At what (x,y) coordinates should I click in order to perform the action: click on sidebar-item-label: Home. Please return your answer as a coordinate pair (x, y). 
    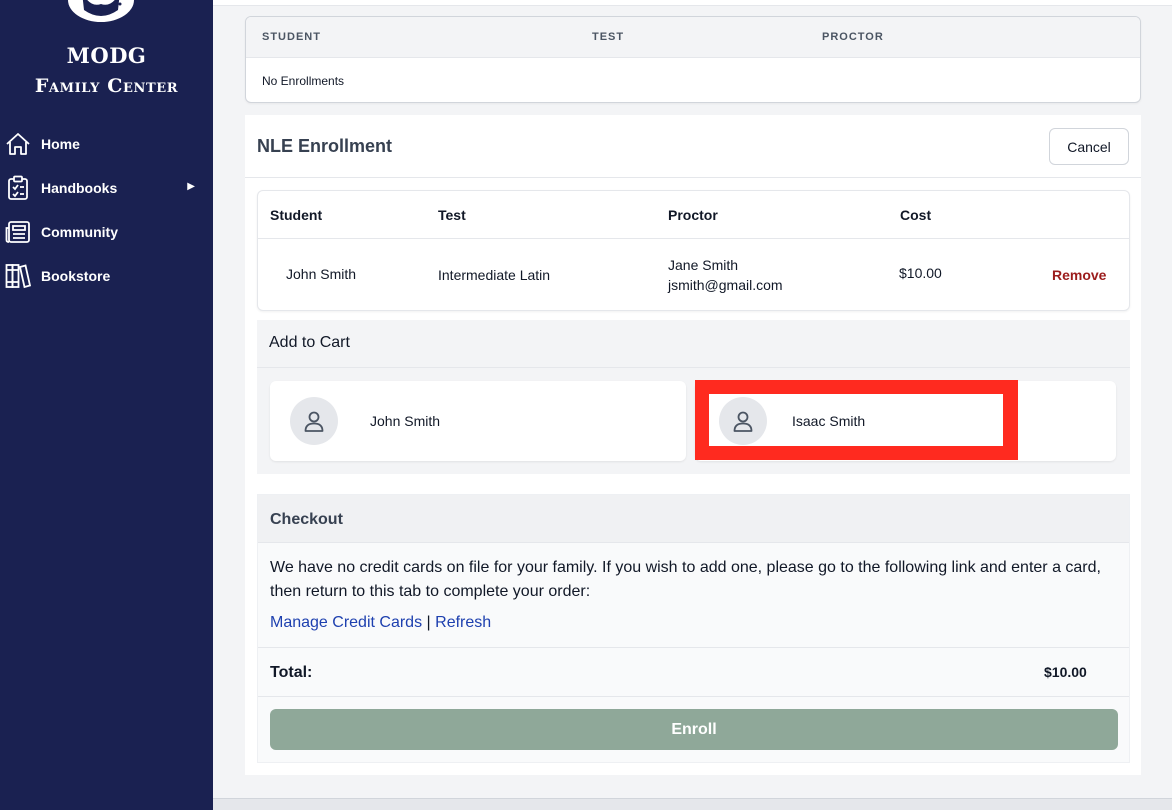
    Looking at the image, I should click on (60, 144).